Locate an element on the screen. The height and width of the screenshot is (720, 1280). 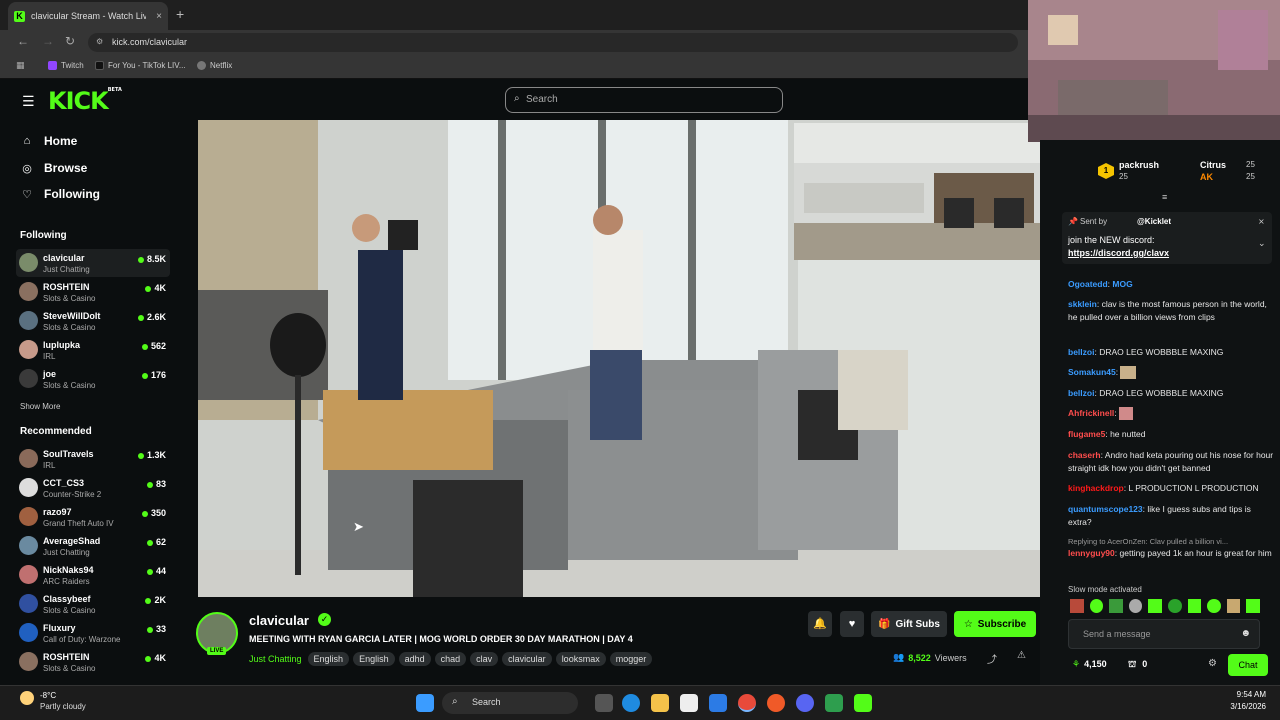
nav-home: ⌂ Home is located at coordinates (49, 141).